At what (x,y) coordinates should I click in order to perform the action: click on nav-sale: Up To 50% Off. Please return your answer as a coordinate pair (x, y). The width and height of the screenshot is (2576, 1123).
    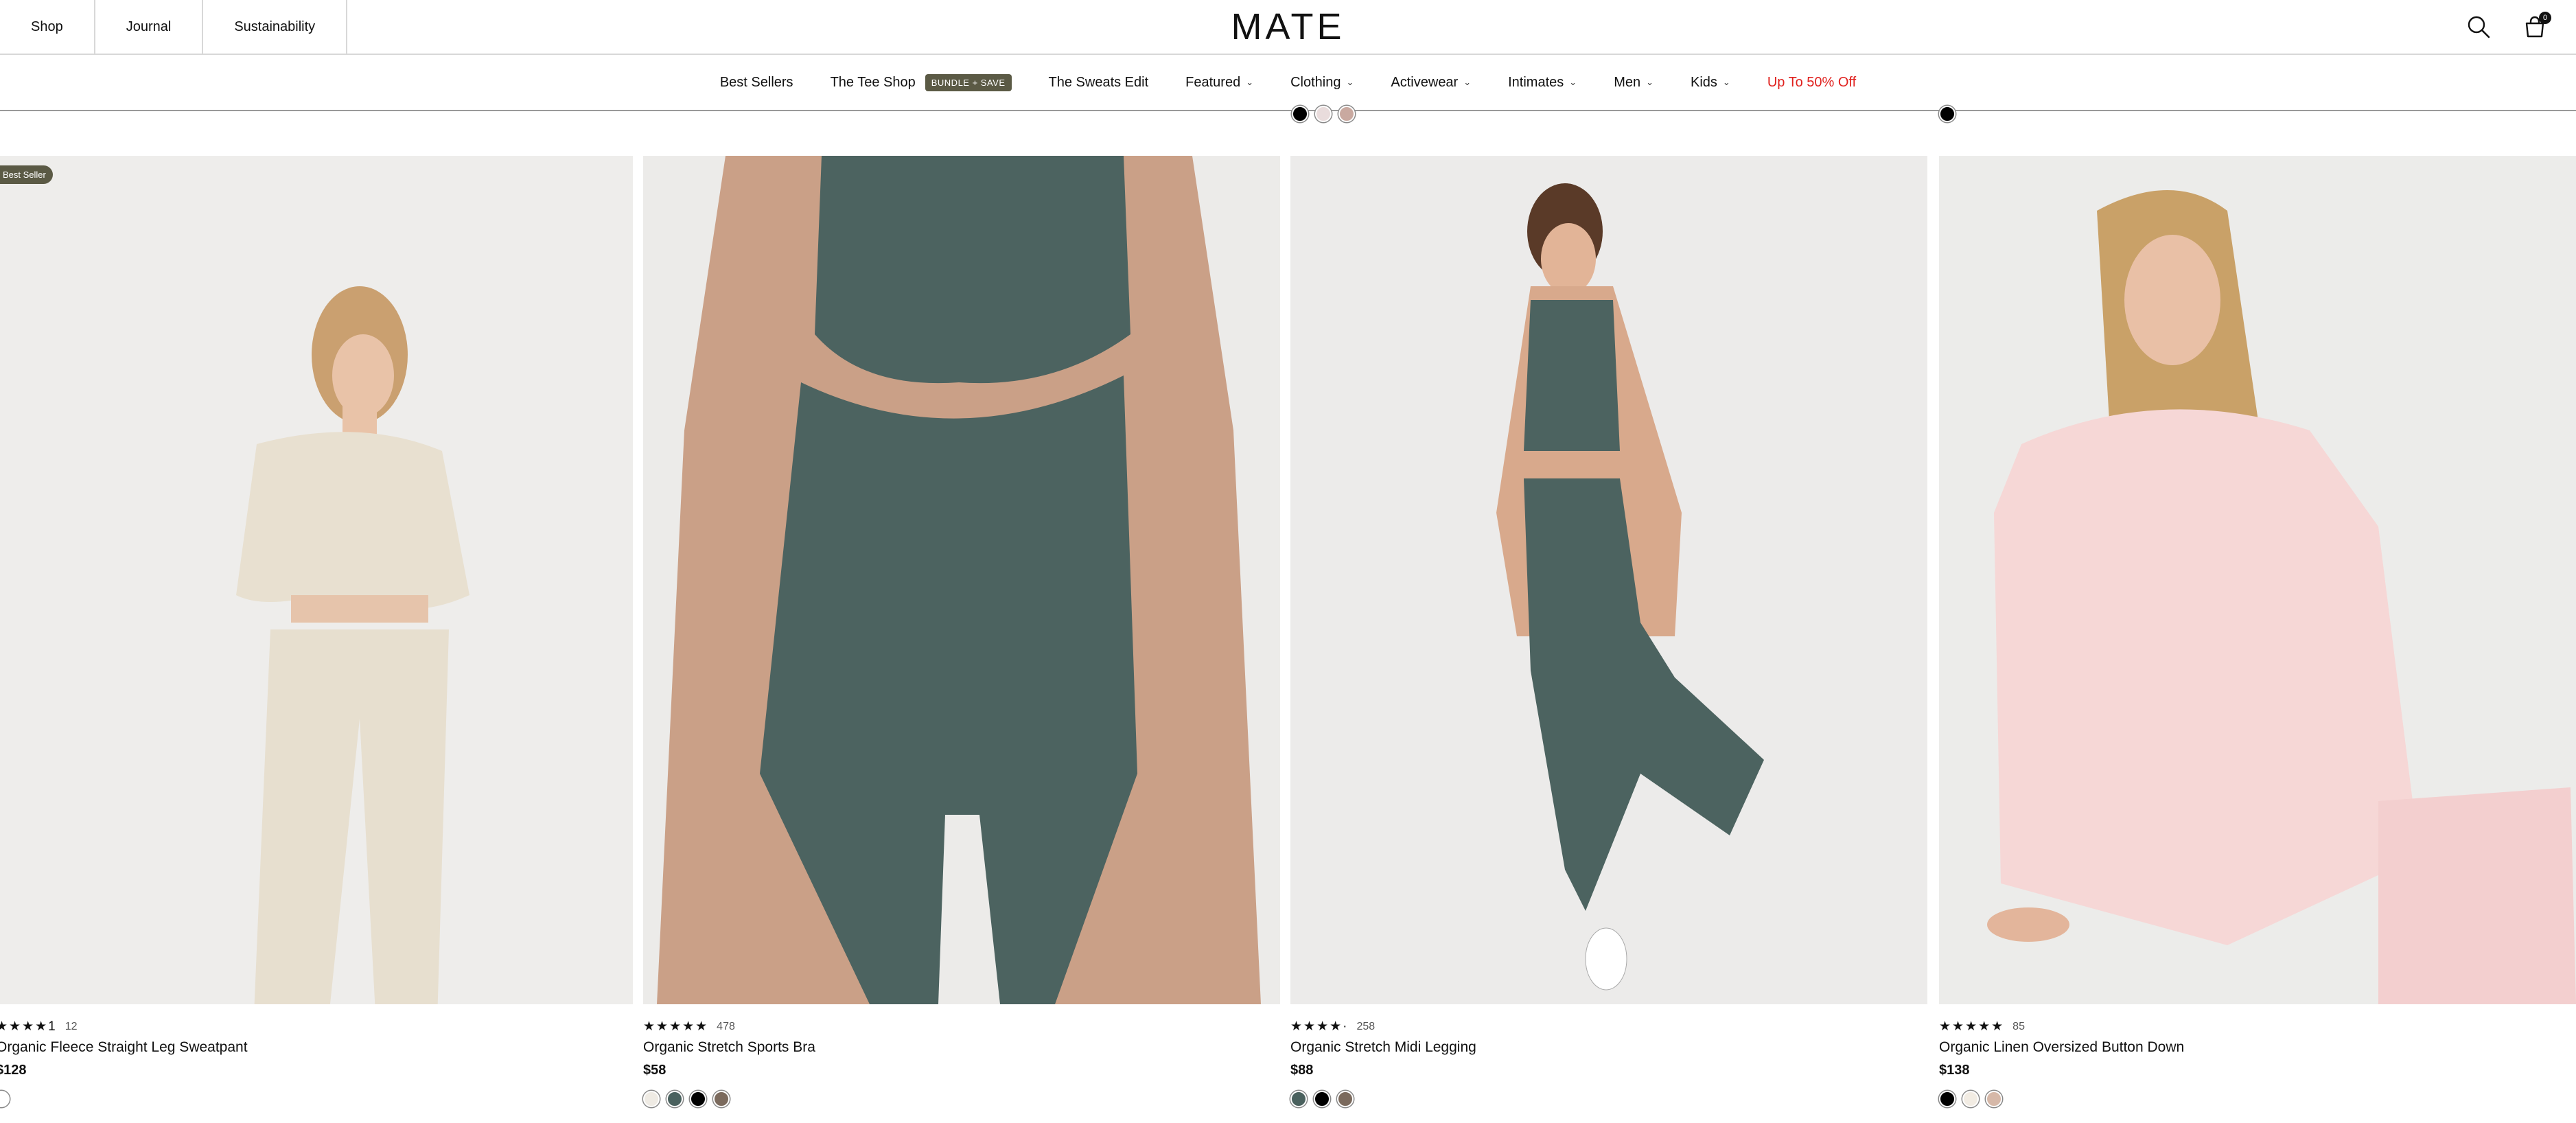
    Looking at the image, I should click on (1811, 83).